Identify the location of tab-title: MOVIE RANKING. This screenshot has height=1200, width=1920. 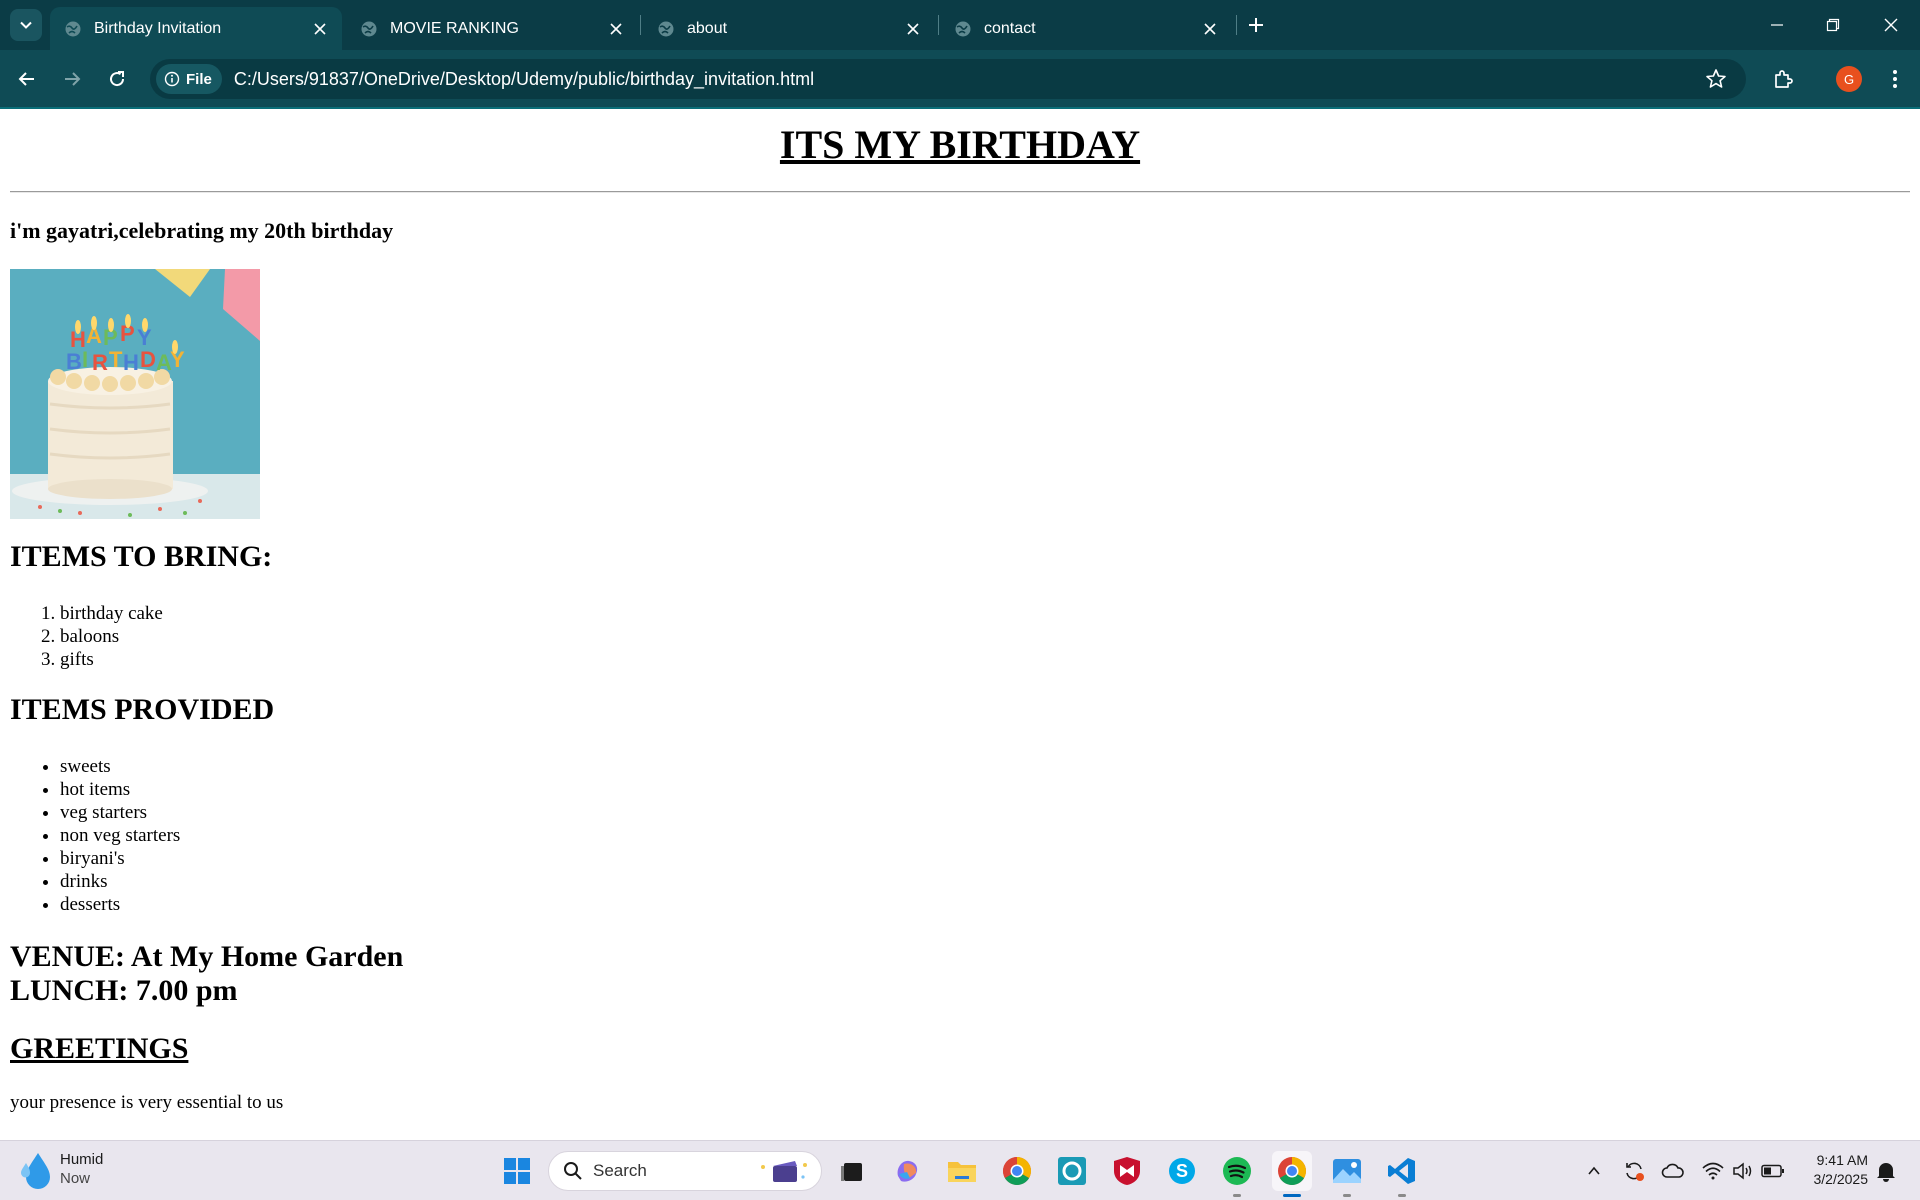
(454, 28).